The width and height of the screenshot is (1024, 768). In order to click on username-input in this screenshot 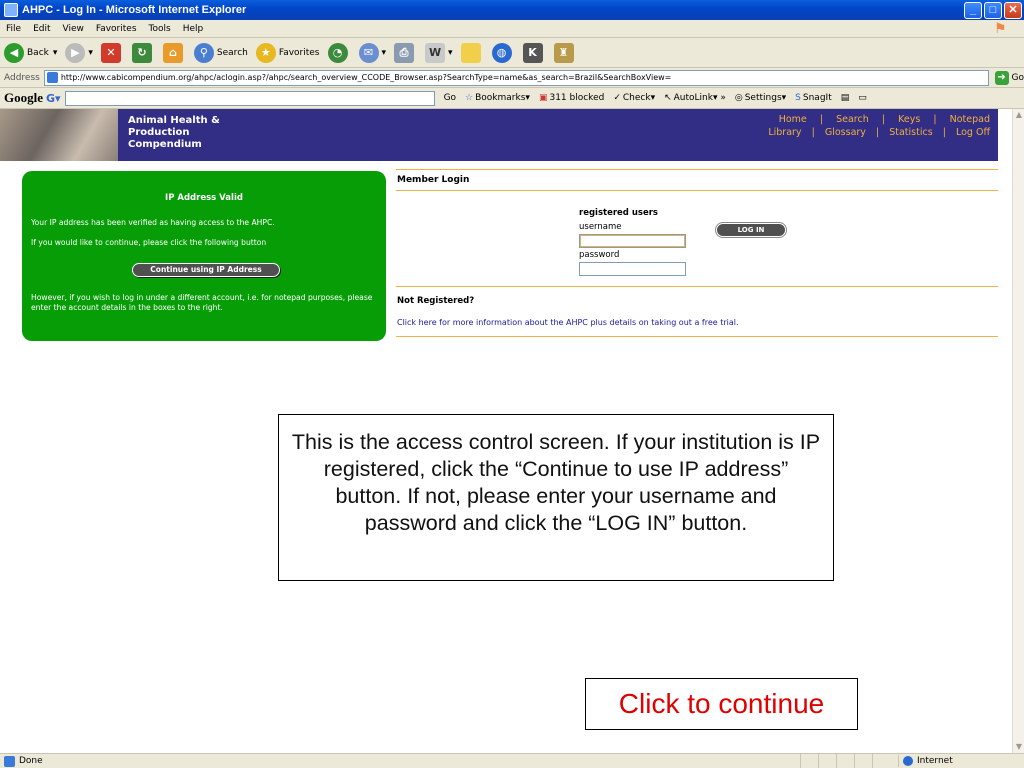, I will do `click(632, 241)`.